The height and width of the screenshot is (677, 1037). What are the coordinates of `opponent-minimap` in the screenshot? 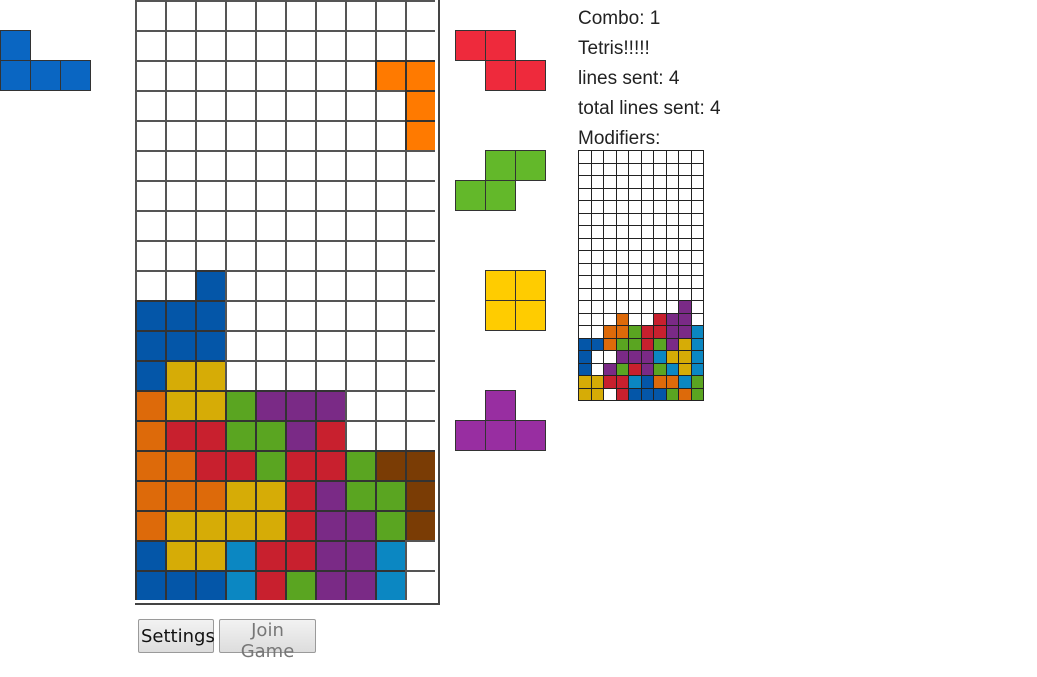 It's located at (641, 276).